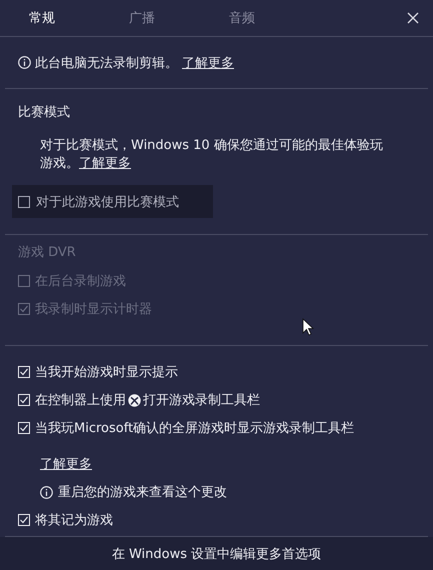 The width and height of the screenshot is (433, 570). I want to click on section-title: 比赛模式, so click(44, 112).